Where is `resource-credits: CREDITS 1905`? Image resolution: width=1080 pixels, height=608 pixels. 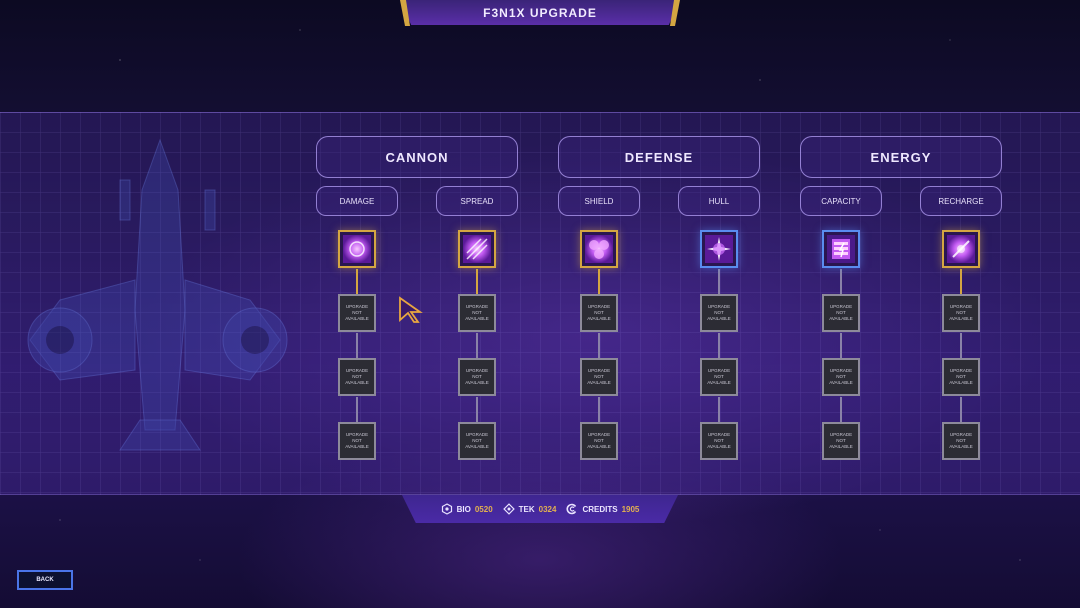 resource-credits: CREDITS 1905 is located at coordinates (602, 509).